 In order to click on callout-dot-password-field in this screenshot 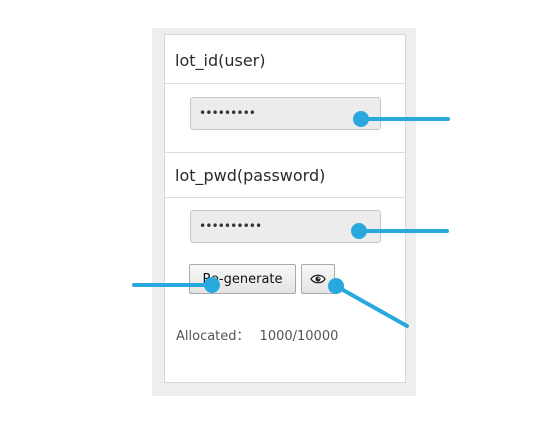, I will do `click(359, 231)`.